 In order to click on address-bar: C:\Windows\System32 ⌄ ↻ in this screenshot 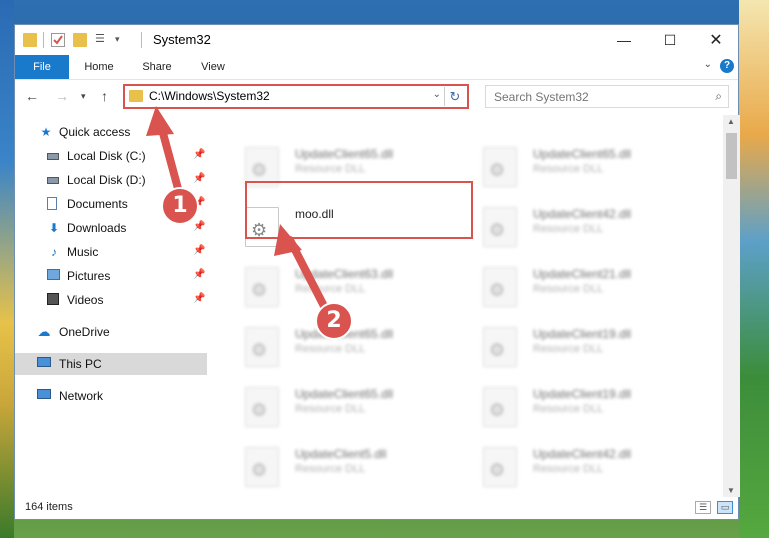, I will do `click(296, 96)`.